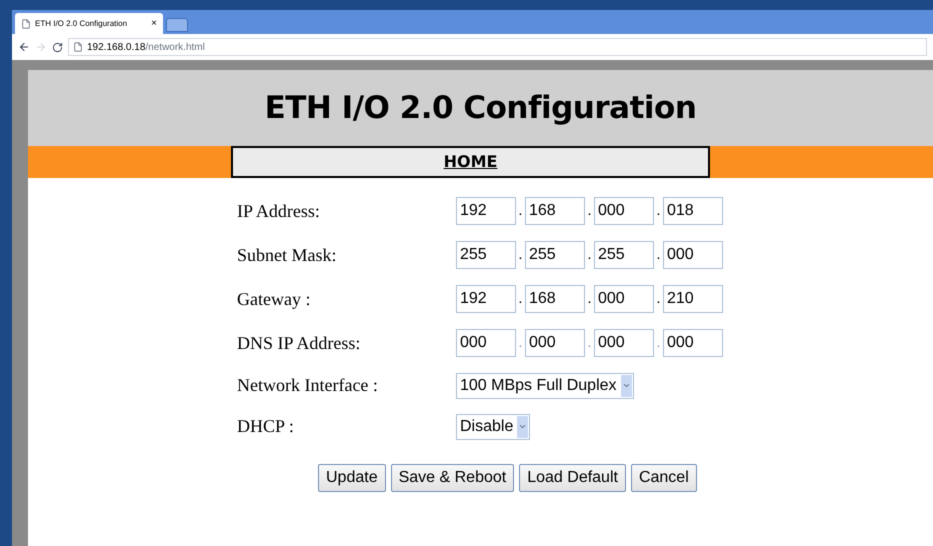  What do you see at coordinates (154, 23) in the screenshot?
I see `close-button: ×` at bounding box center [154, 23].